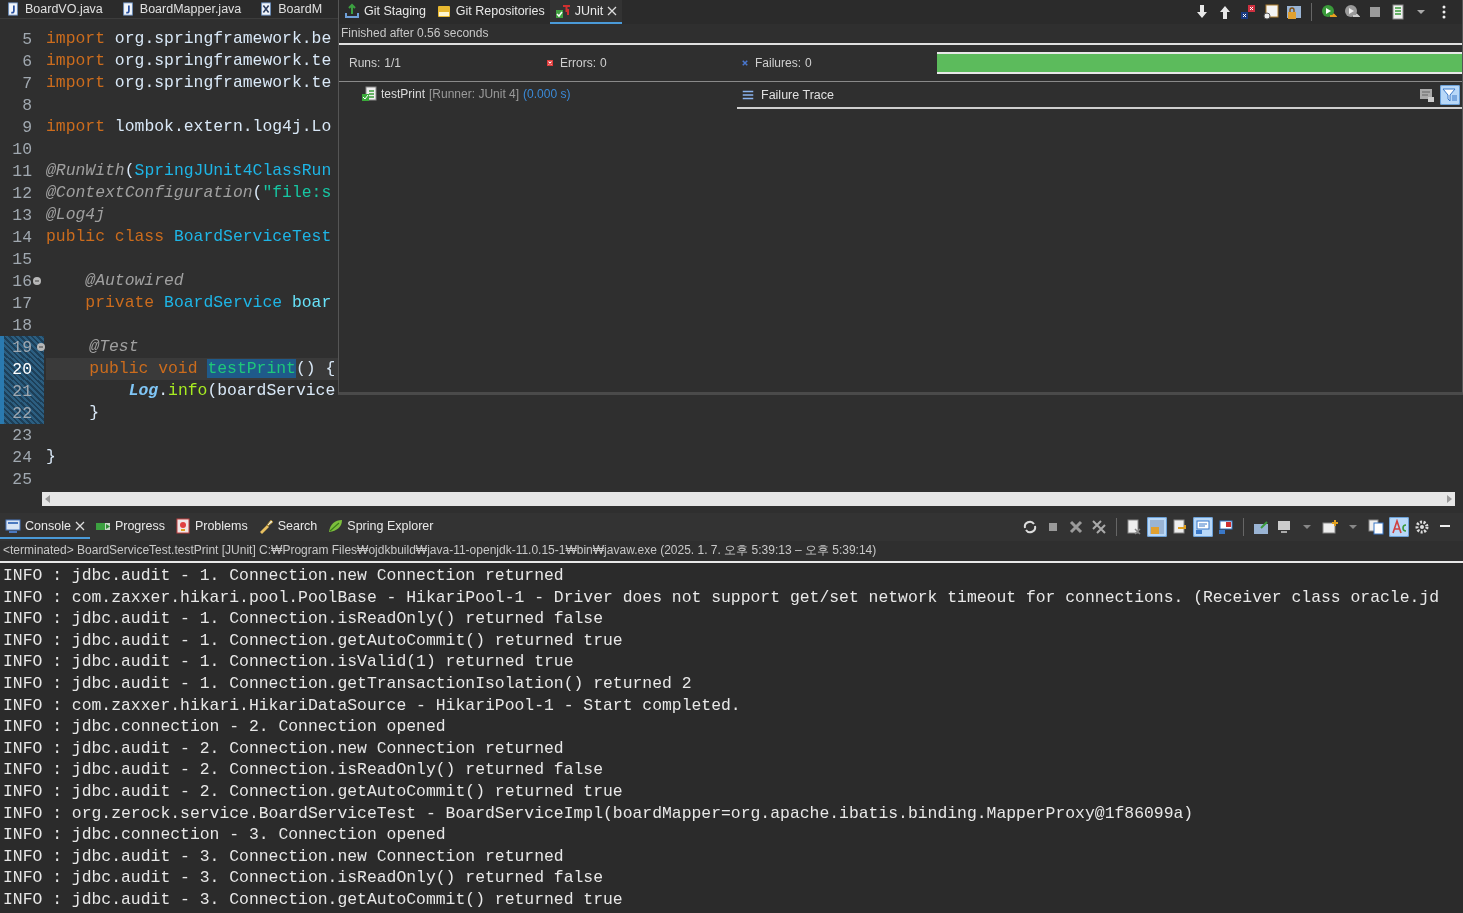  What do you see at coordinates (21, 457) in the screenshot?
I see `line-number: 24` at bounding box center [21, 457].